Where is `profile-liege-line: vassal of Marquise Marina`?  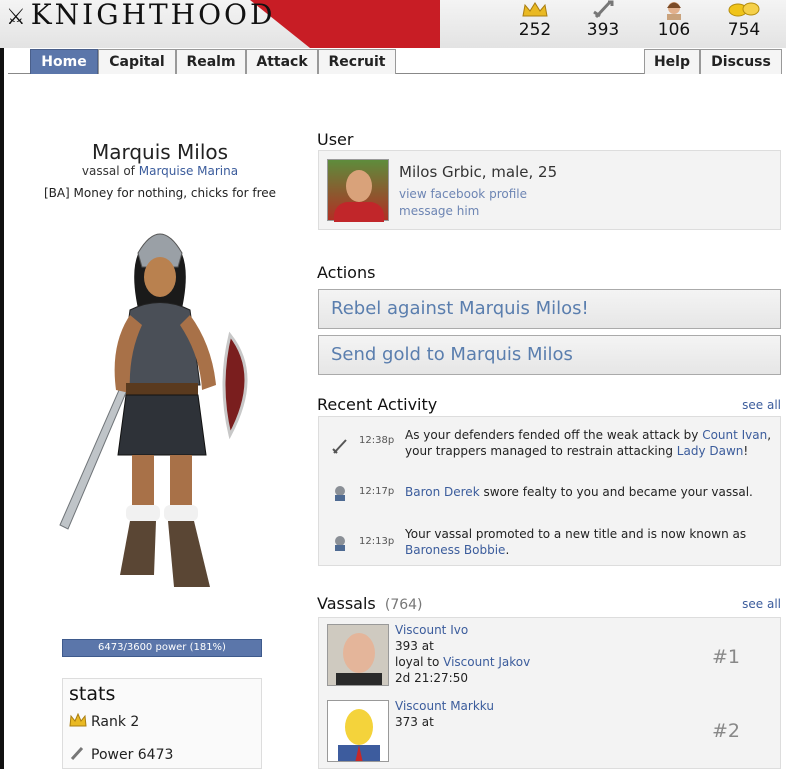
profile-liege-line: vassal of Marquise Marina is located at coordinates (160, 171).